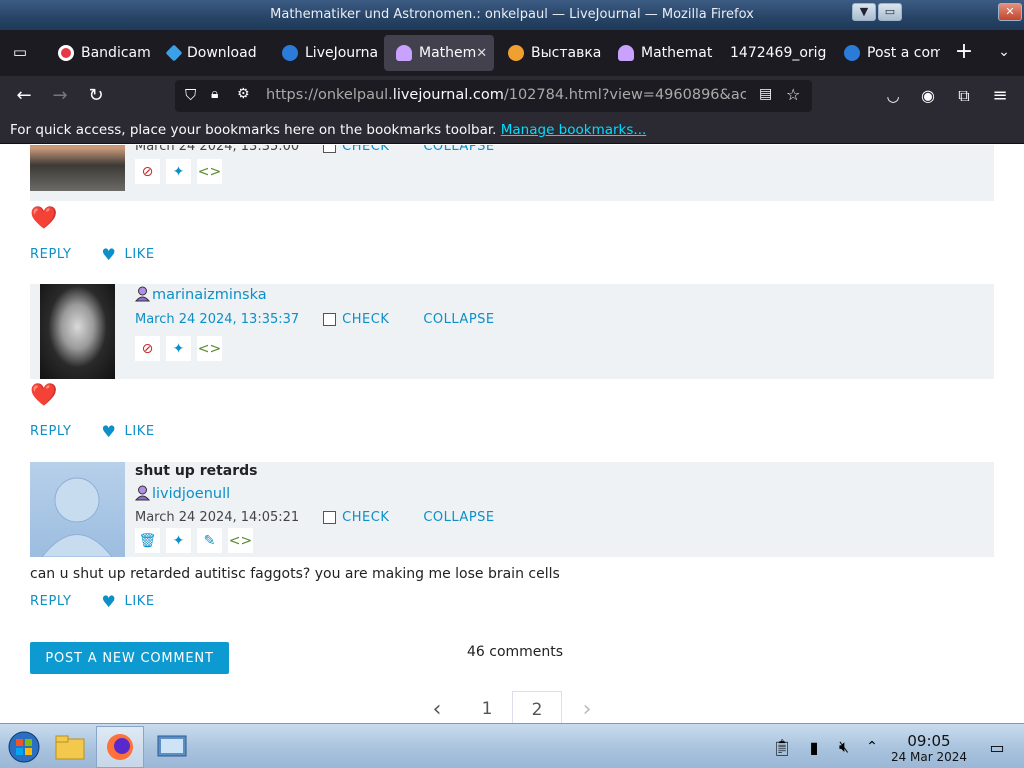  I want to click on file-manager-folder-icon, so click(70, 747).